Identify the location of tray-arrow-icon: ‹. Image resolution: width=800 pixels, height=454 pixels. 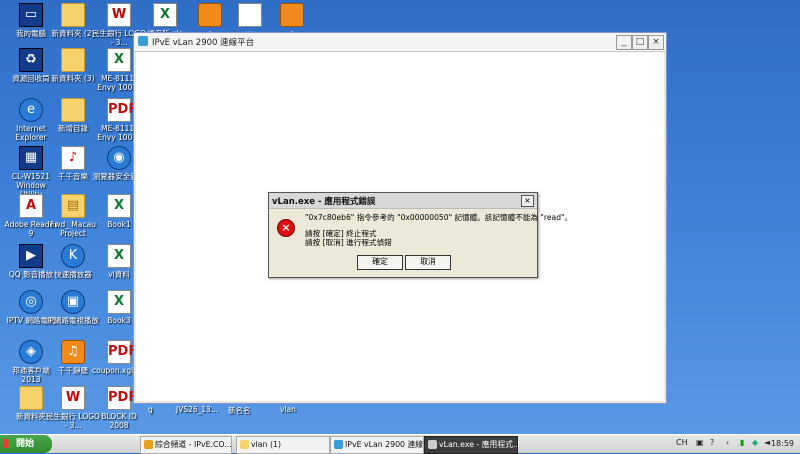
(727, 442).